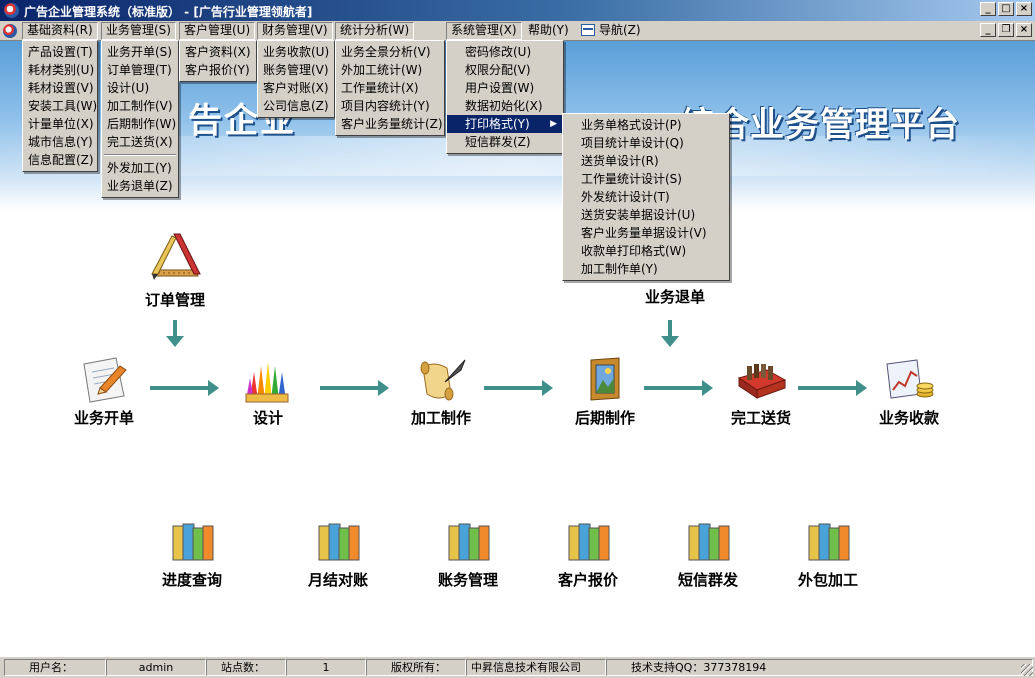 This screenshot has width=1035, height=678. I want to click on mdi-close-button: ×, so click(1024, 30).